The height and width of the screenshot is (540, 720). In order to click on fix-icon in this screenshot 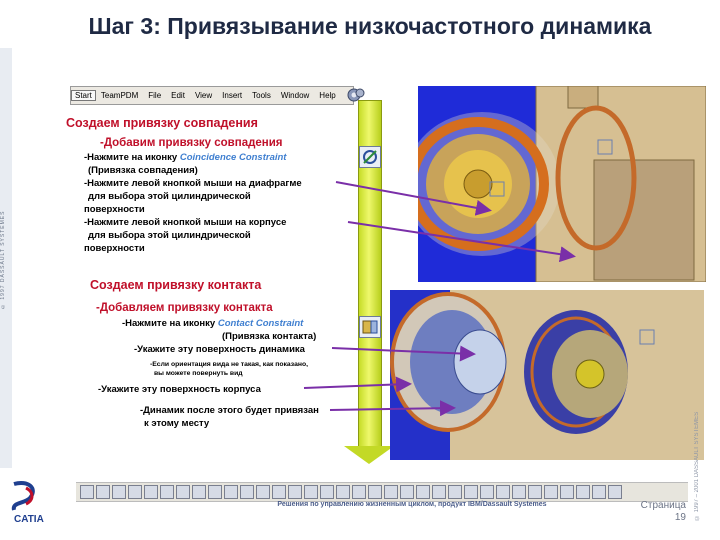, I will do `click(455, 492)`.